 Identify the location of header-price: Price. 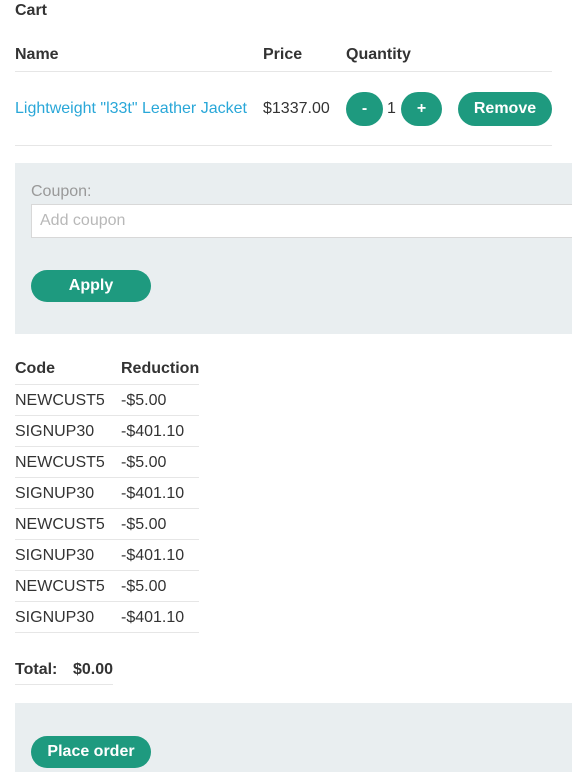
(283, 54).